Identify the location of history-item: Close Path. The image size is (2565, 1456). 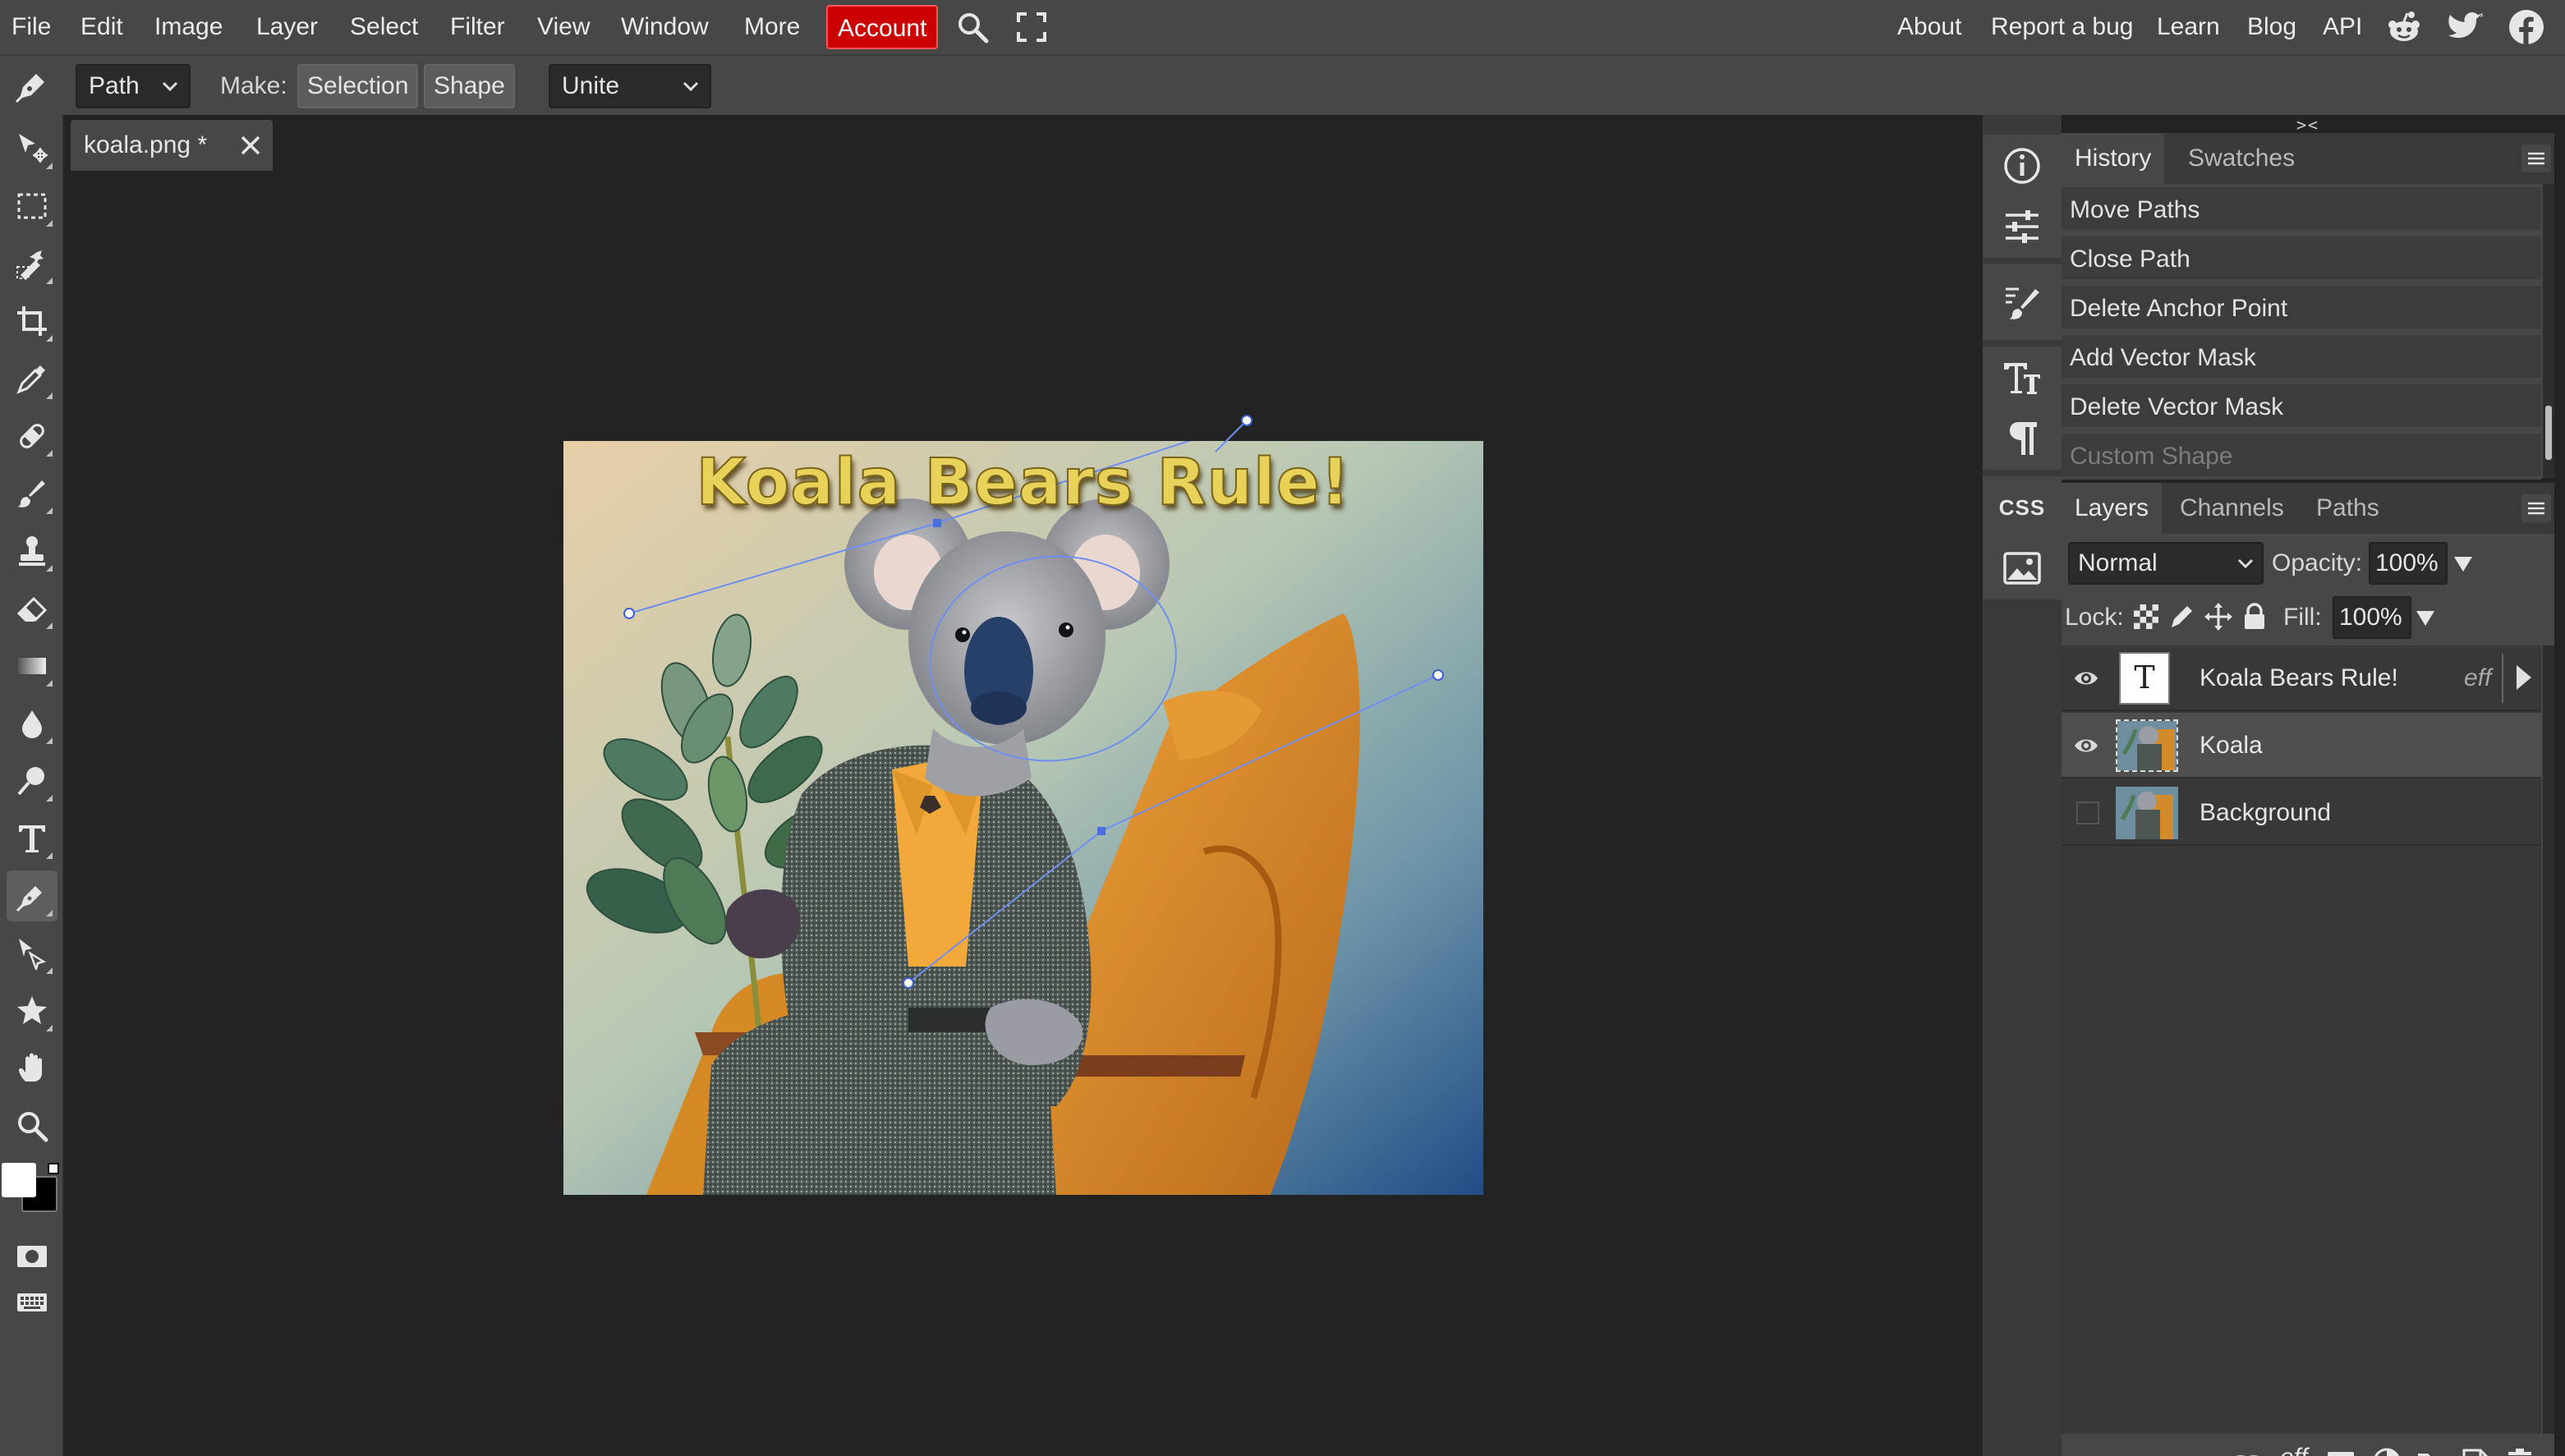
(2301, 259).